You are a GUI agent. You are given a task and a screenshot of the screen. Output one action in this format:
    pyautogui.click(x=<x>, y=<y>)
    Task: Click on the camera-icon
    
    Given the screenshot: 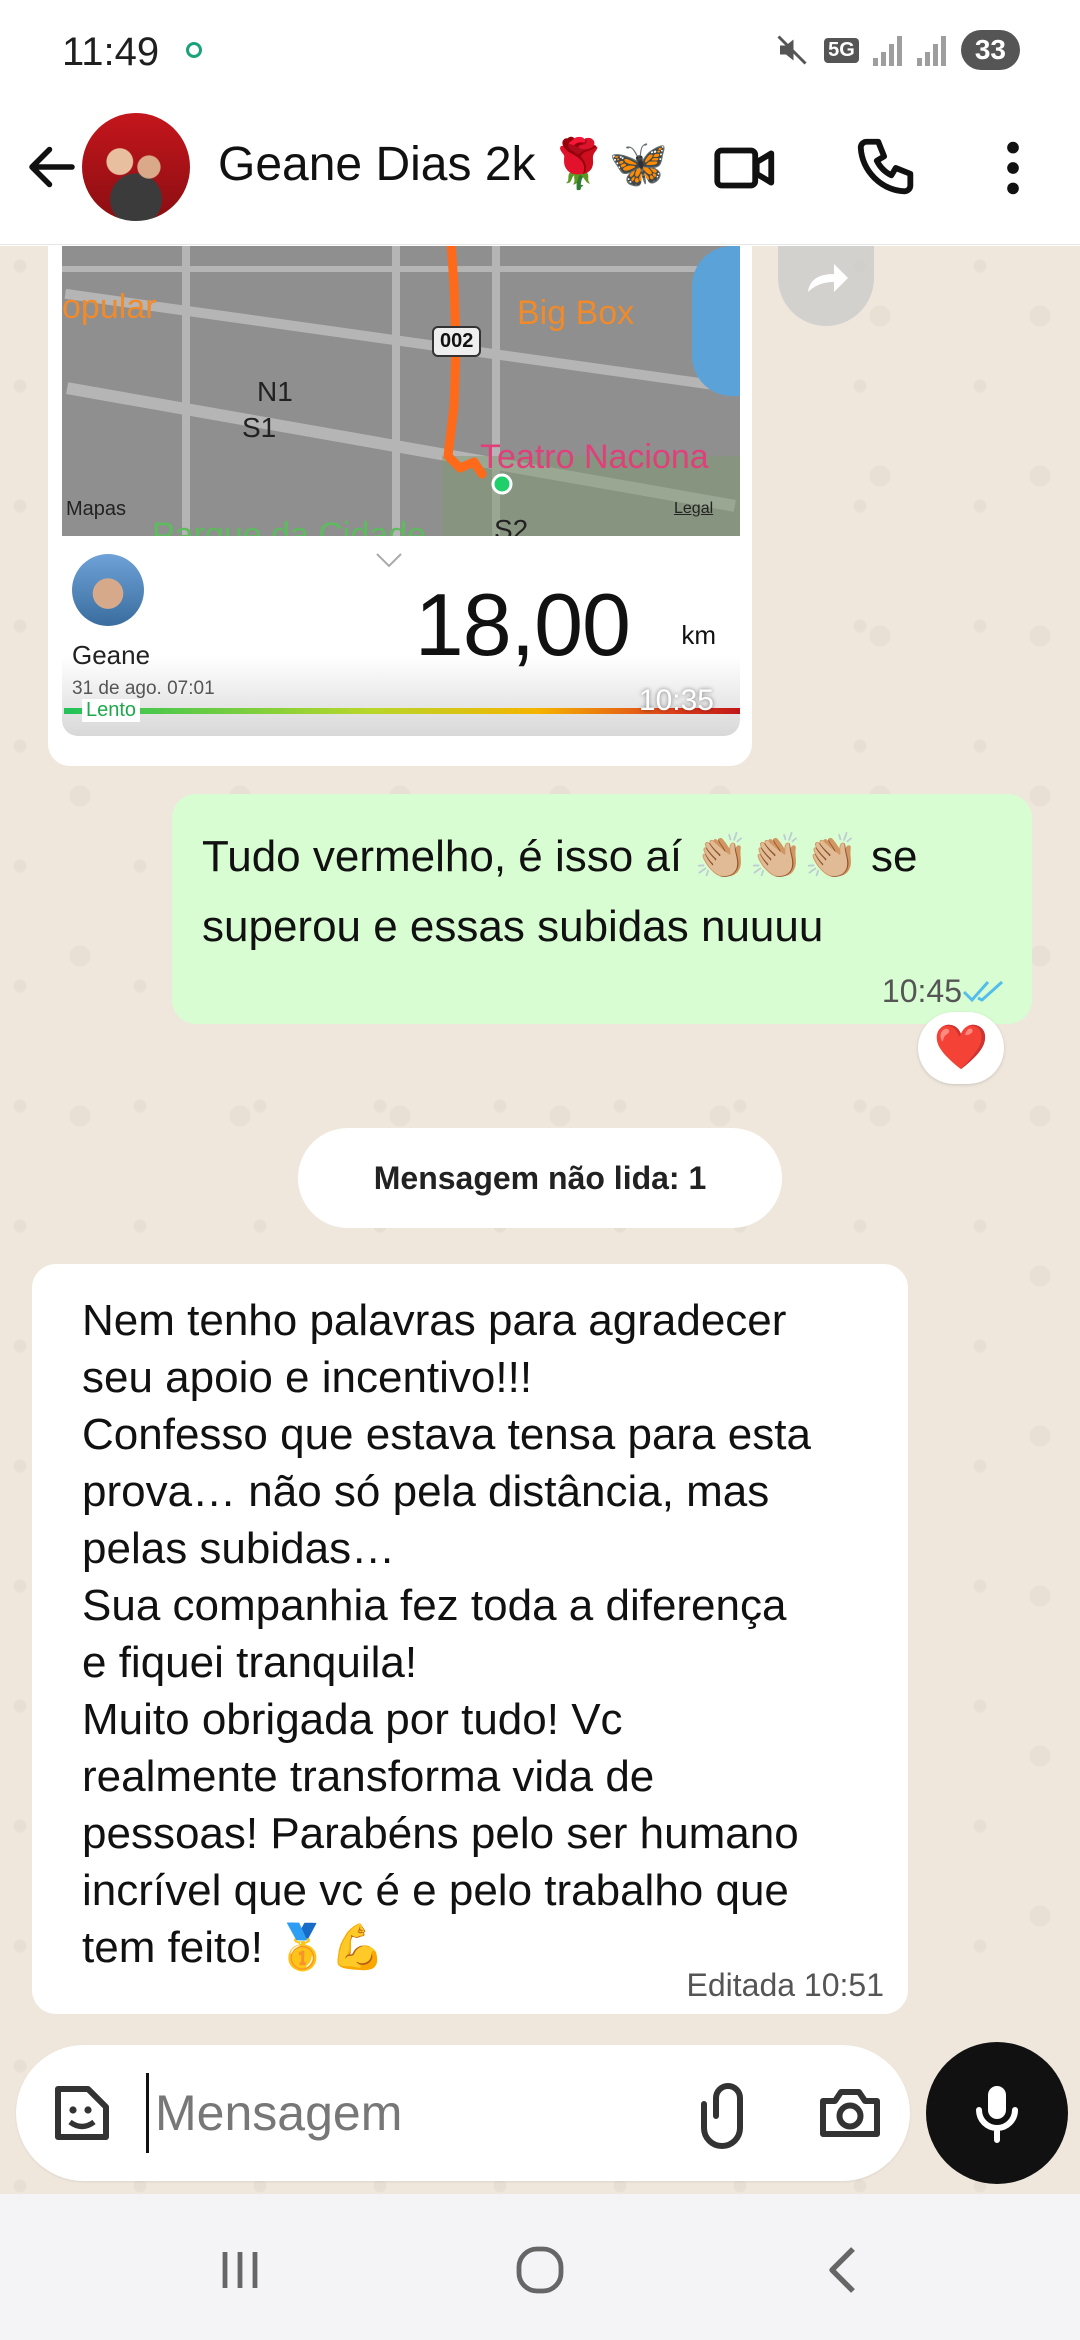 What is the action you would take?
    pyautogui.click(x=850, y=2113)
    